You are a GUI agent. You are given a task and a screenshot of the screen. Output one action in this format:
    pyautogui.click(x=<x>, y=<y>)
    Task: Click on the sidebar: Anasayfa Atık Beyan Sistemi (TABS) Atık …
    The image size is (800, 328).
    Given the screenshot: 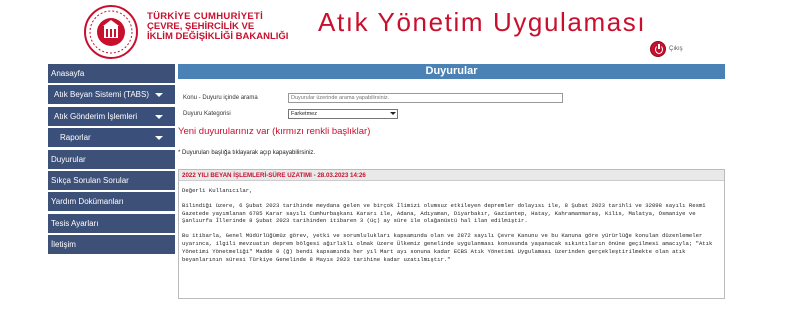 What is the action you would take?
    pyautogui.click(x=111, y=160)
    